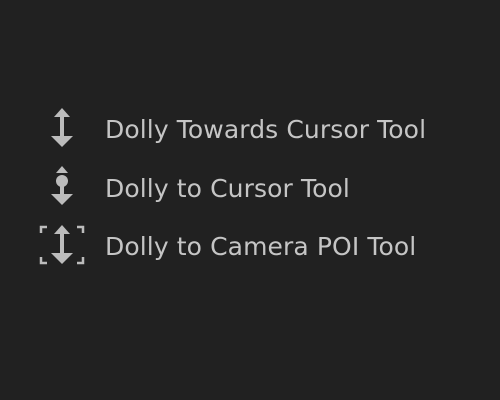 The width and height of the screenshot is (500, 400). Describe the element at coordinates (62, 189) in the screenshot. I see `dolly-to-cursor-icon` at that location.